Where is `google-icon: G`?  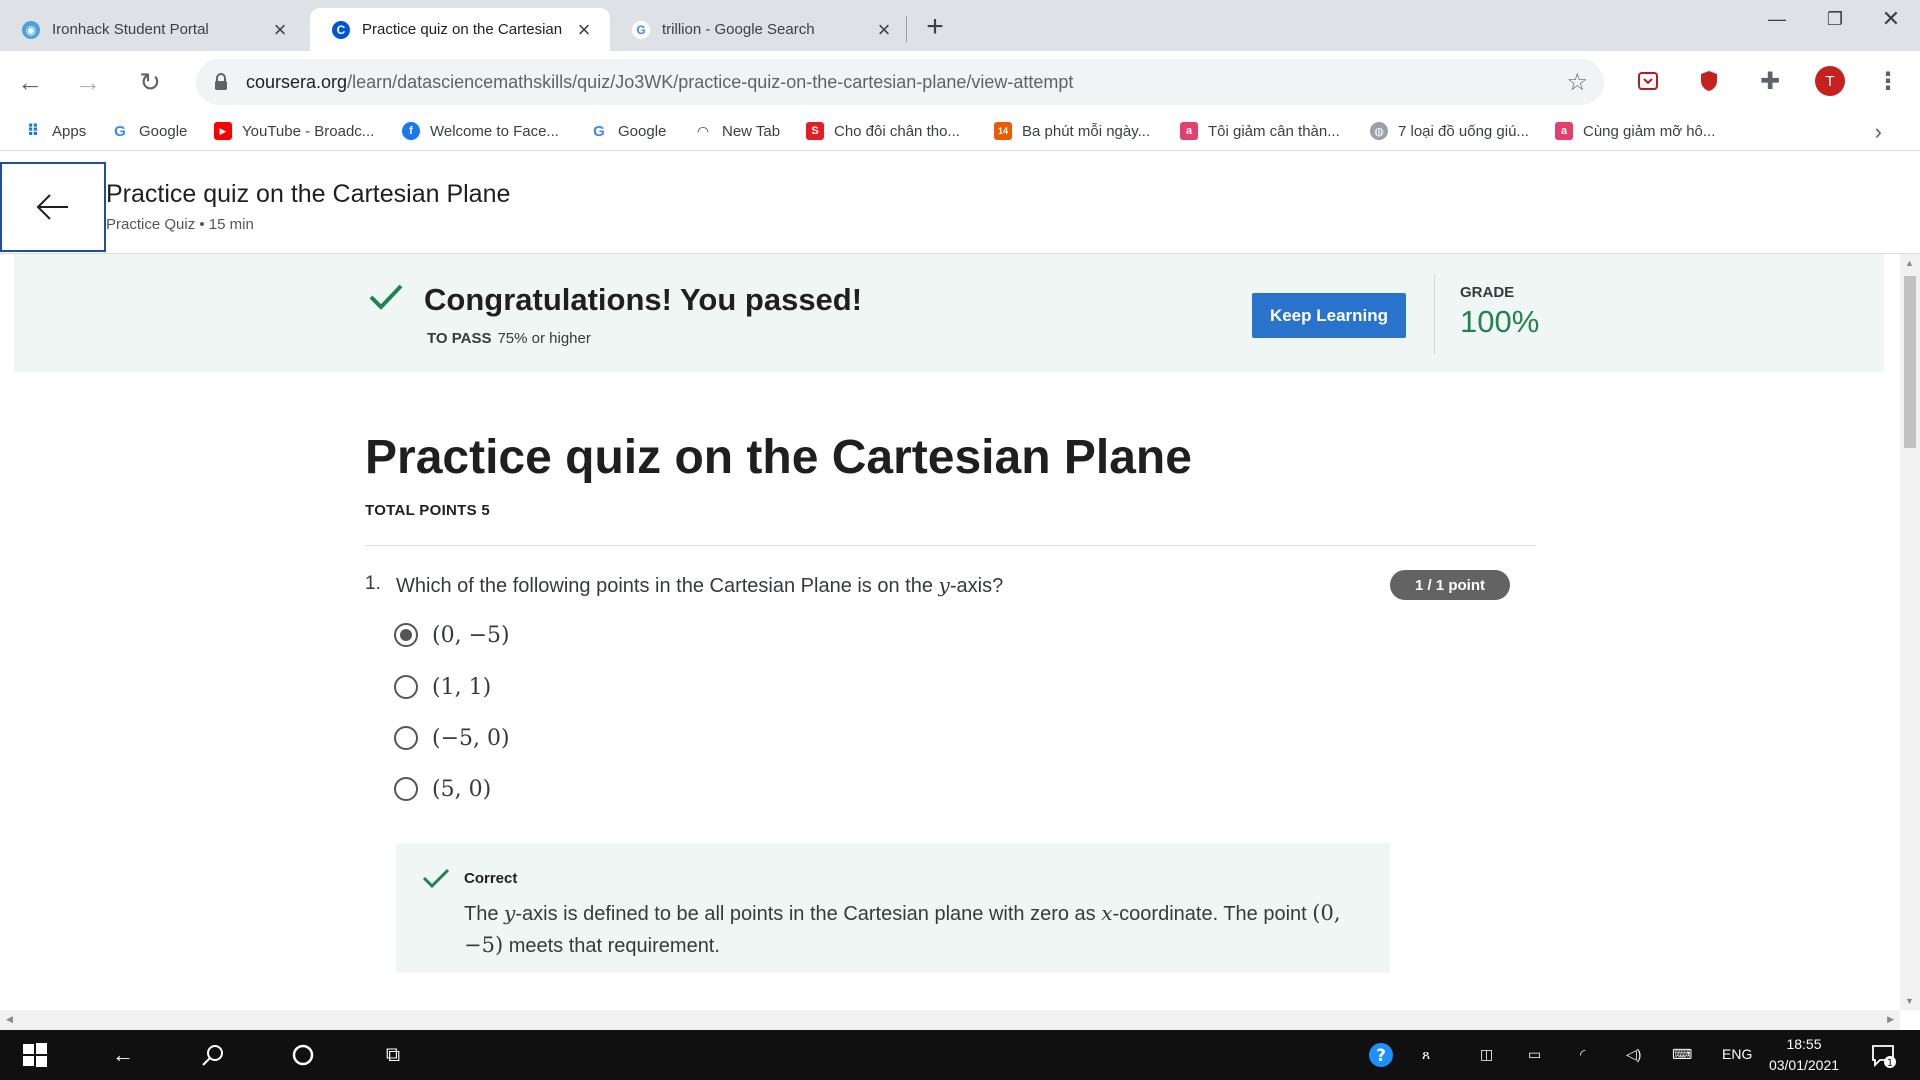 google-icon: G is located at coordinates (120, 131).